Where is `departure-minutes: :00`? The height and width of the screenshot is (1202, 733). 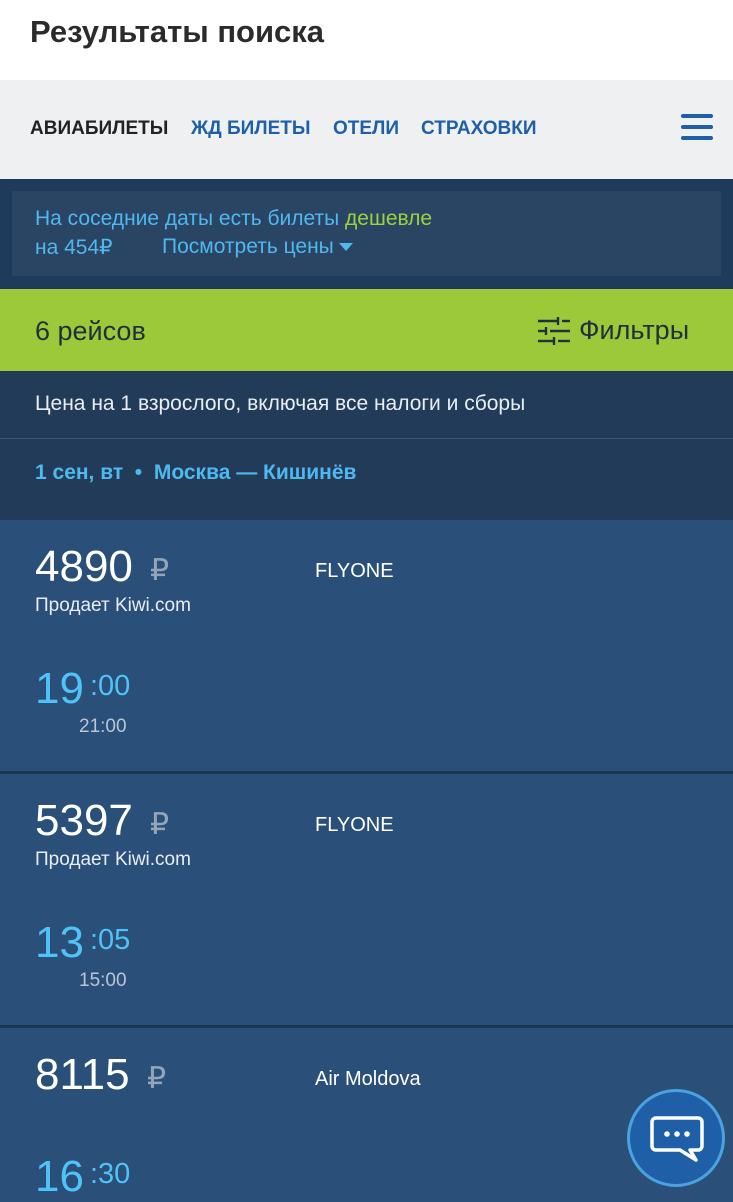 departure-minutes: :00 is located at coordinates (110, 686).